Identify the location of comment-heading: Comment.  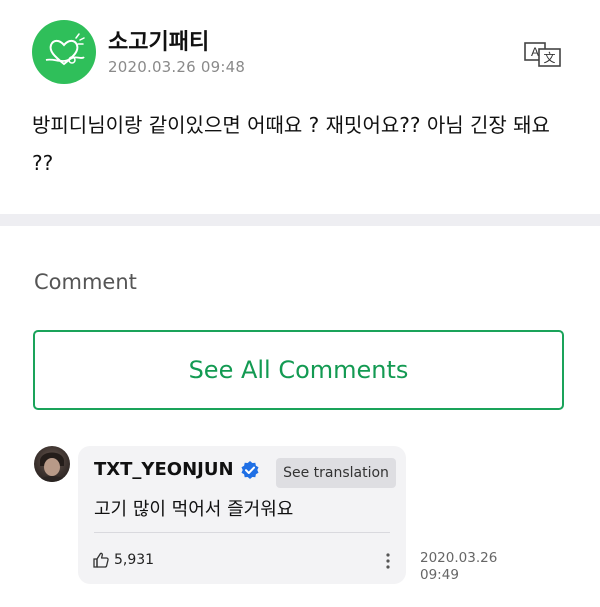
(85, 282).